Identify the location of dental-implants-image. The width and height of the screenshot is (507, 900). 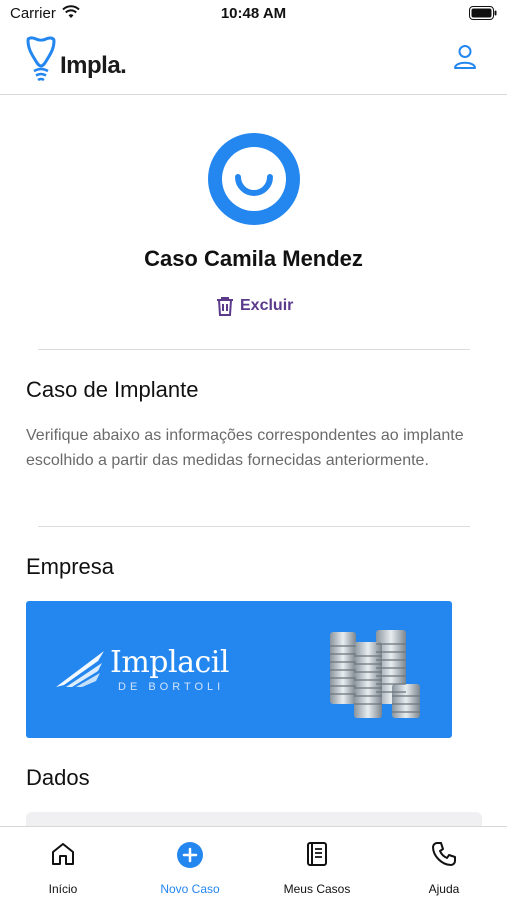
(375, 674).